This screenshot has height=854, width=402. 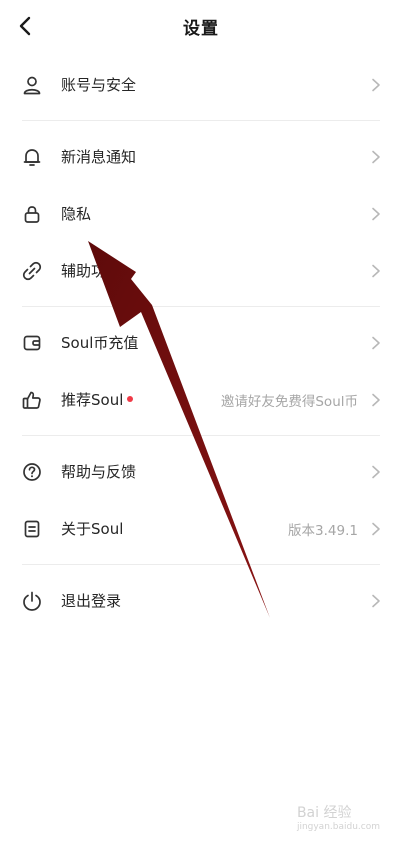 I want to click on invite-hint: 邀请好友免费得Soul币, so click(x=289, y=401).